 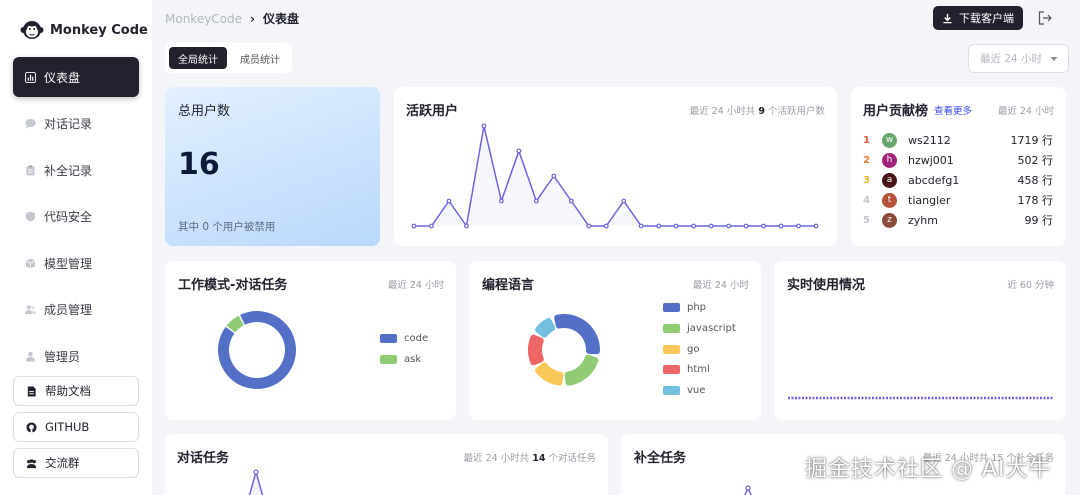 I want to click on languages-card: 编程语言 最近 24 小时 php javascript go html vue, so click(x=615, y=340).